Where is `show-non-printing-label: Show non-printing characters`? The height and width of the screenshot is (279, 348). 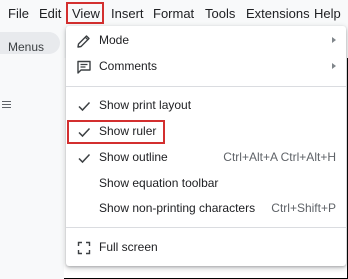 show-non-printing-label: Show non-printing characters is located at coordinates (177, 208).